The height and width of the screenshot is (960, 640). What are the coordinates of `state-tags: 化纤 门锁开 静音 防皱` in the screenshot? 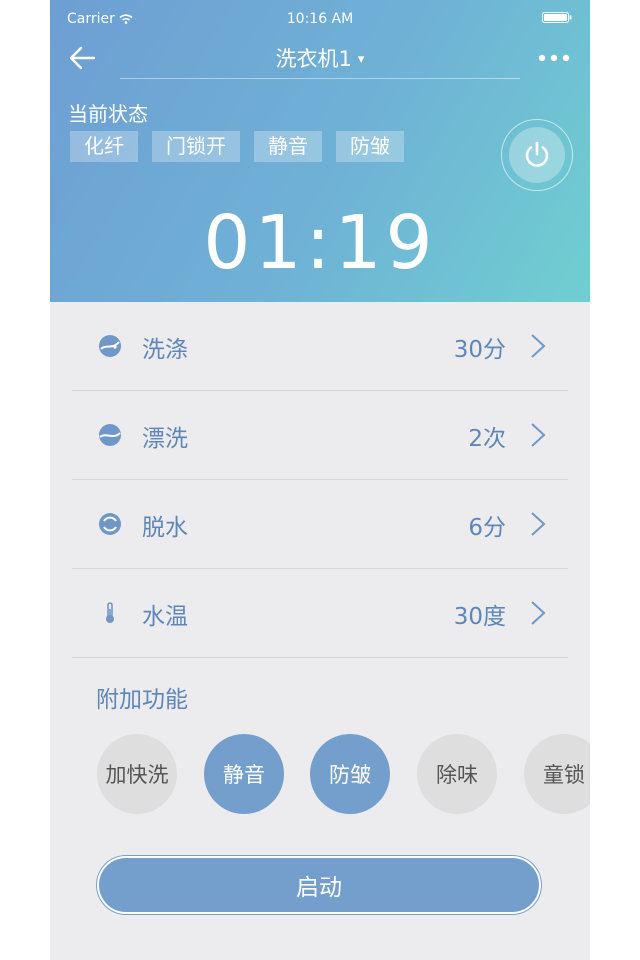 It's located at (237, 146).